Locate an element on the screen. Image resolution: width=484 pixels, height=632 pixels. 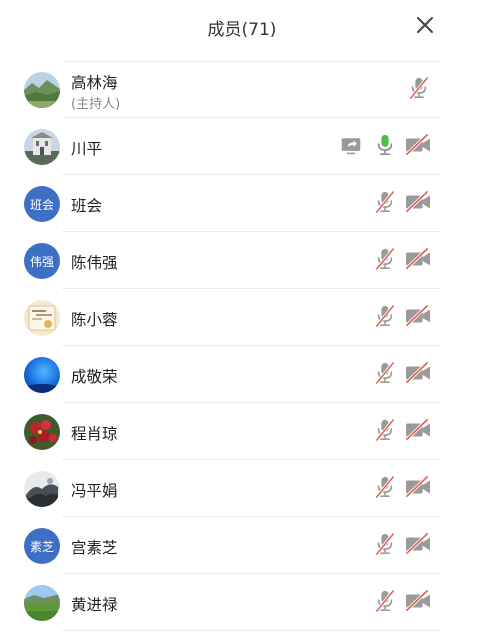
member-row: 陈小蓉 is located at coordinates (242, 317).